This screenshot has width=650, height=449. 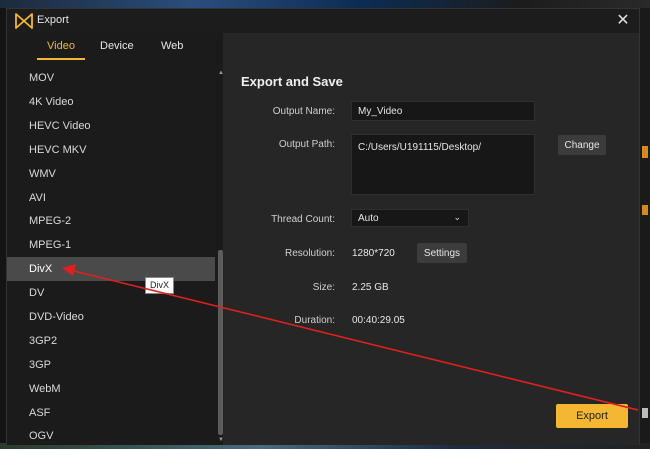 What do you see at coordinates (53, 20) in the screenshot?
I see `window-title: Export` at bounding box center [53, 20].